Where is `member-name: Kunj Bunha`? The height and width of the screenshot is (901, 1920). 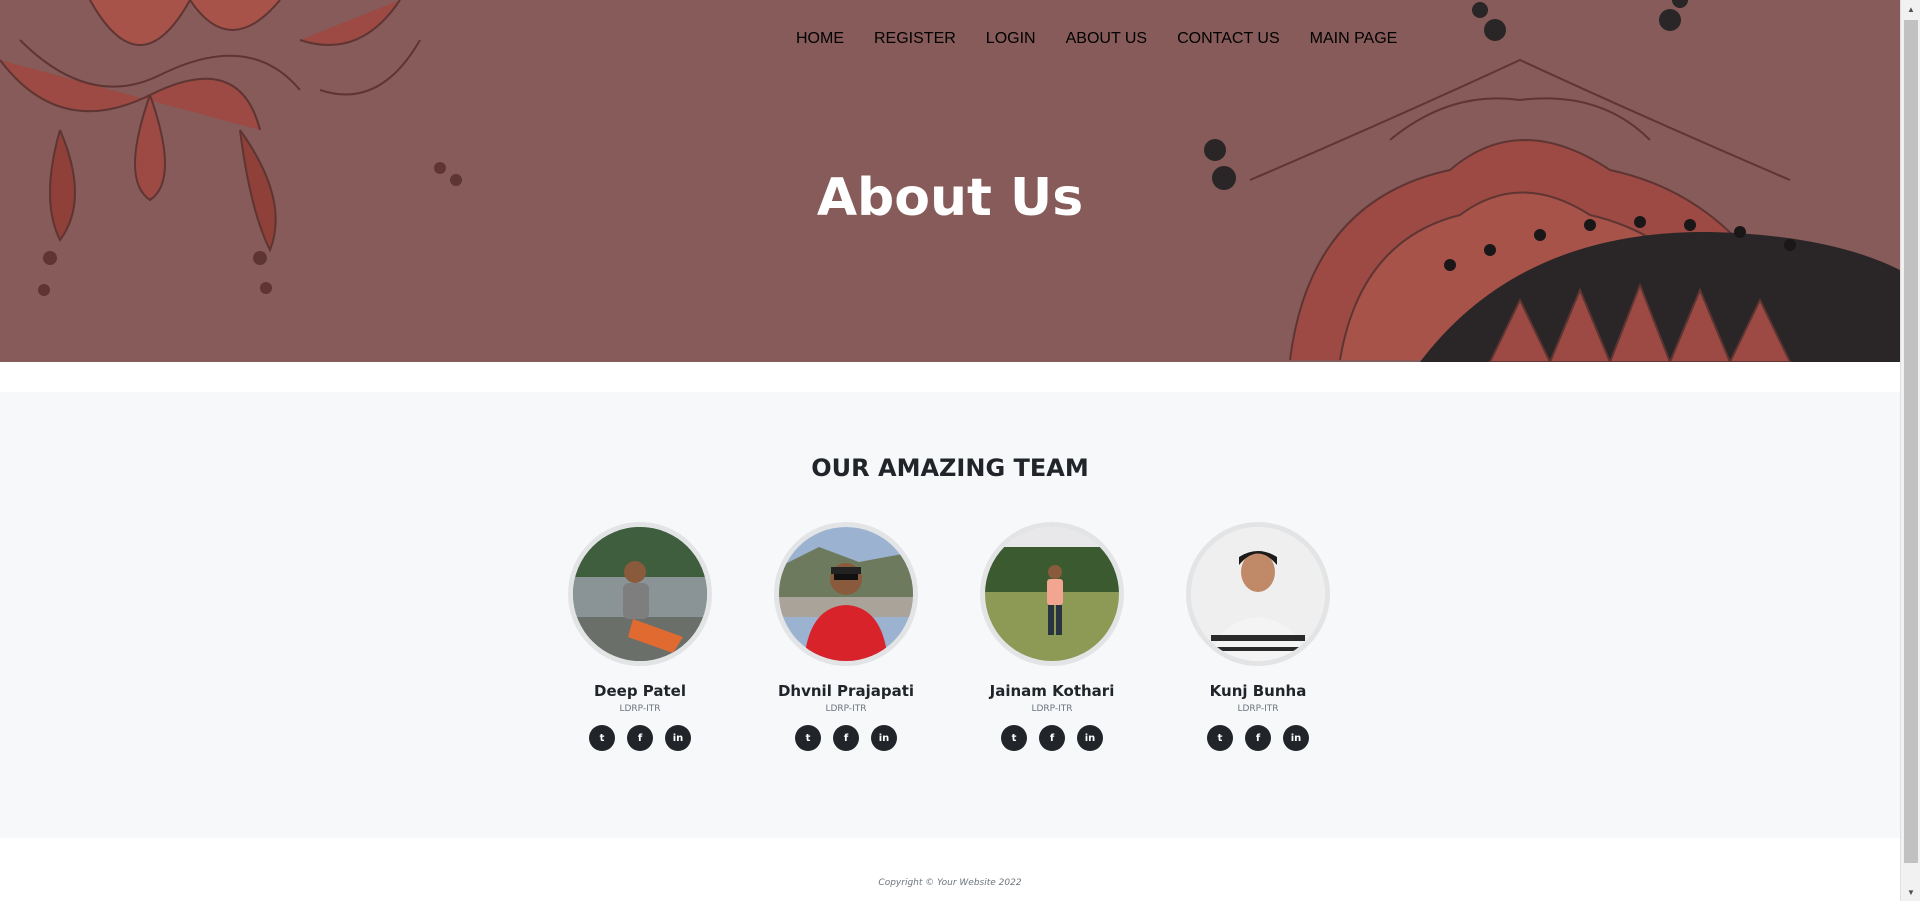 member-name: Kunj Bunha is located at coordinates (1258, 691).